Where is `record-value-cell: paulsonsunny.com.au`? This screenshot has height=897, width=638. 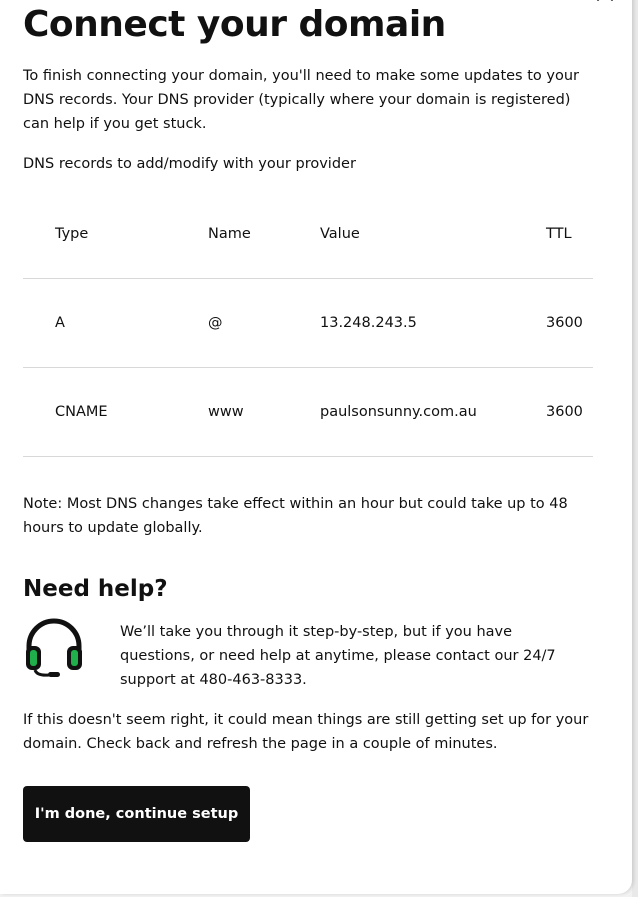 record-value-cell: paulsonsunny.com.au is located at coordinates (433, 412).